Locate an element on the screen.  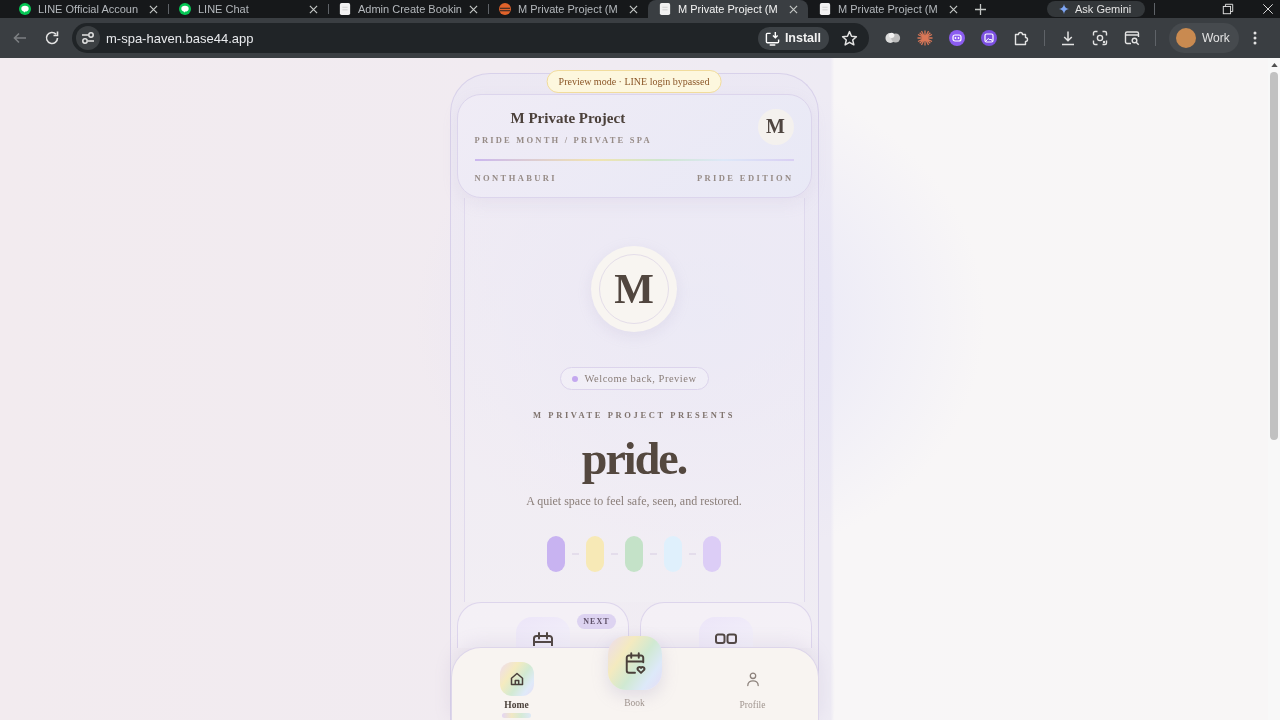
extensions-icon is located at coordinates (1021, 38).